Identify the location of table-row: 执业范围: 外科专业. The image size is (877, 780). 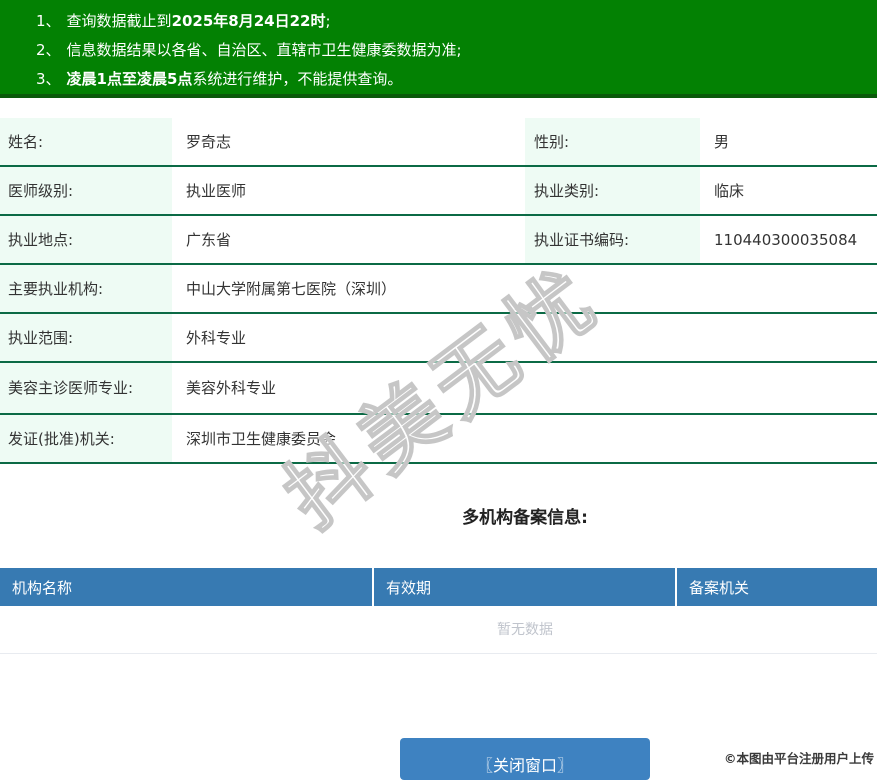
(438, 338).